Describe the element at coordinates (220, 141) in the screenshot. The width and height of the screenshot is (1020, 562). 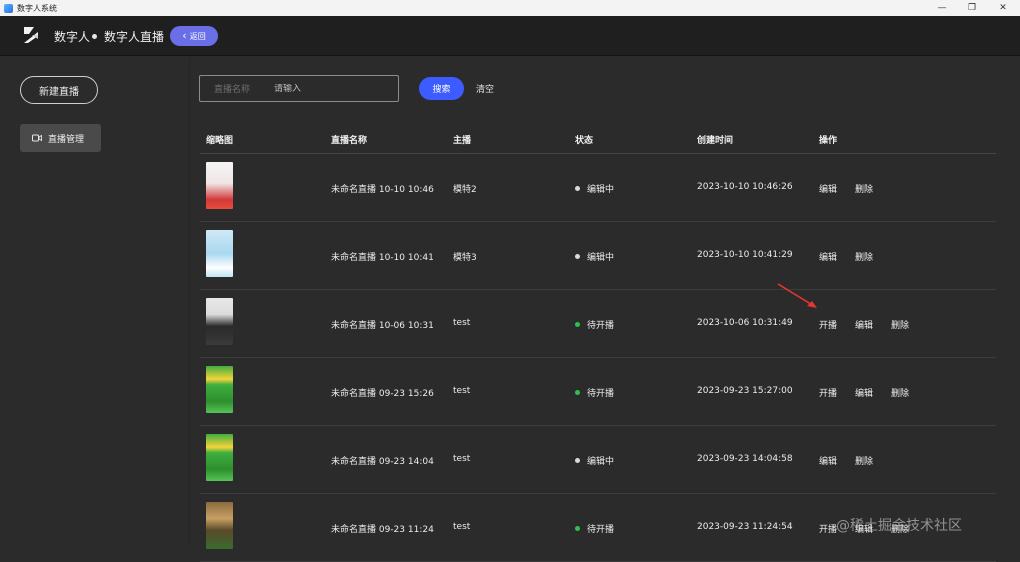
I see `column-header: 缩略图` at that location.